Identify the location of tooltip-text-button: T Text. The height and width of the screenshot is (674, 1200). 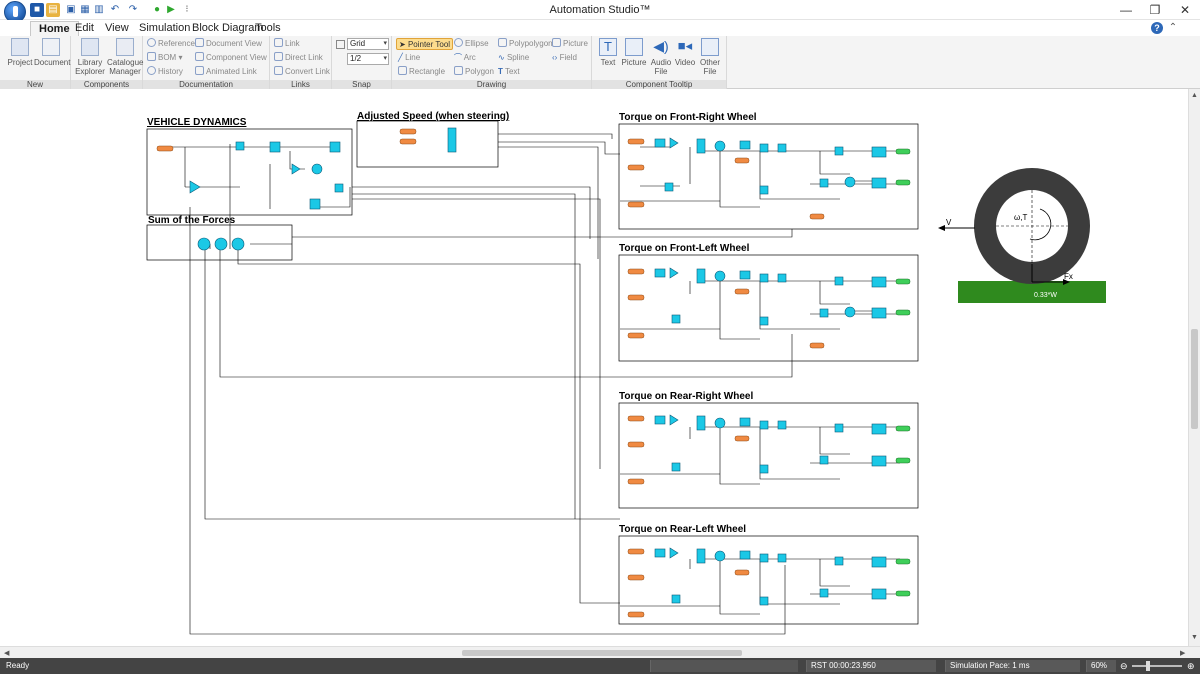
(608, 52).